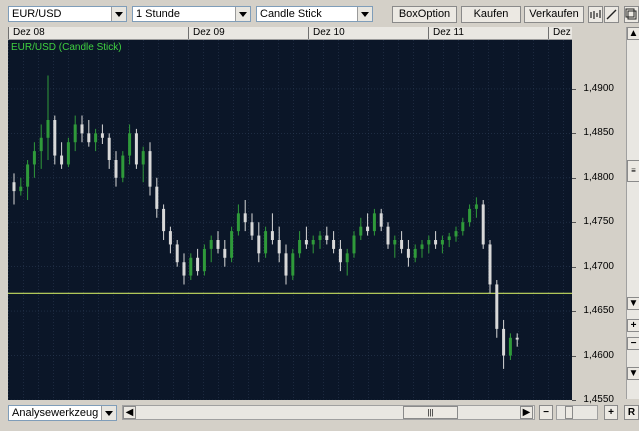 Image resolution: width=639 pixels, height=431 pixels. Describe the element at coordinates (632, 213) in the screenshot. I see `vertical-scrollbar: ▲ ≡ ▼ + − ▼` at that location.